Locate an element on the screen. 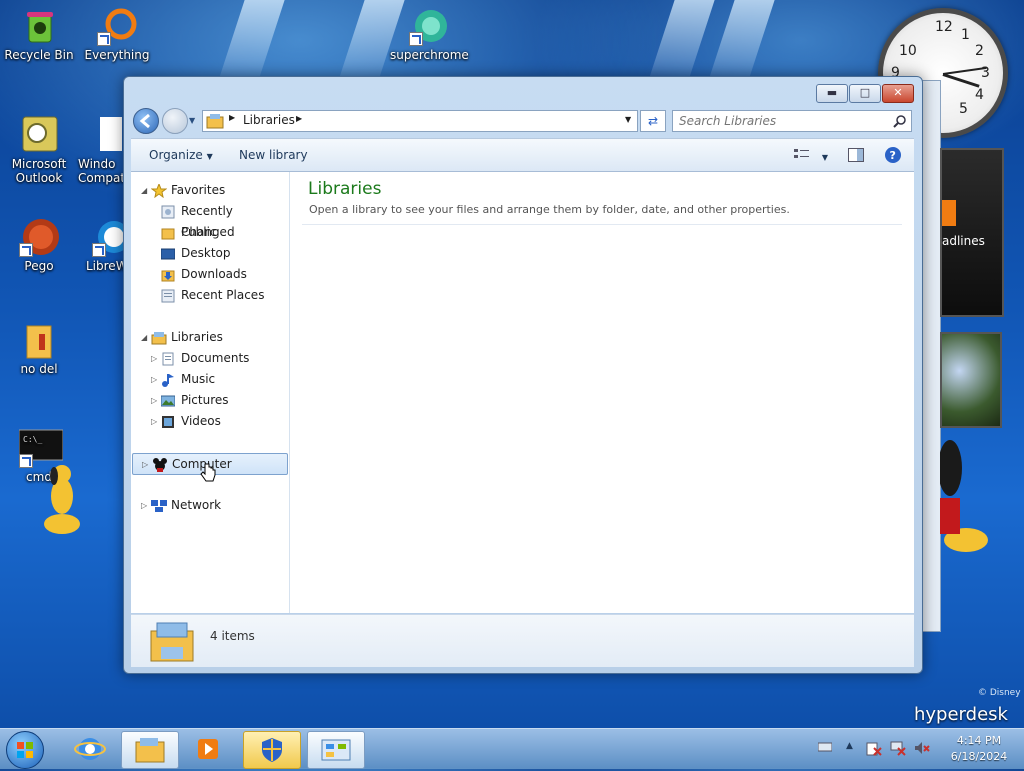  keyboard-icon is located at coordinates (825, 748).